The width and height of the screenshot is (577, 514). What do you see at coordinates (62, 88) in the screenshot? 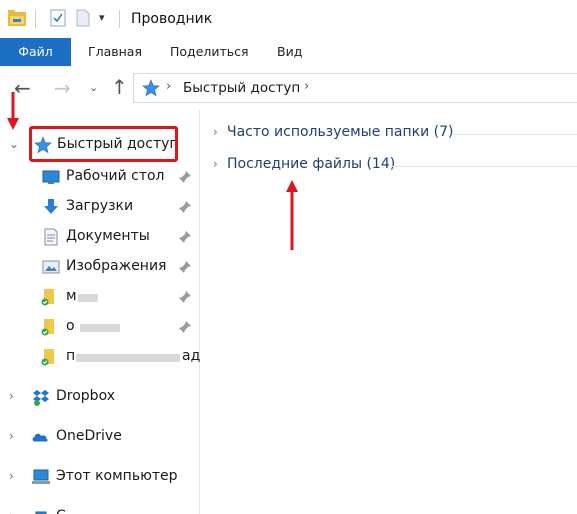
I see `forward-arrow-icon: →` at bounding box center [62, 88].